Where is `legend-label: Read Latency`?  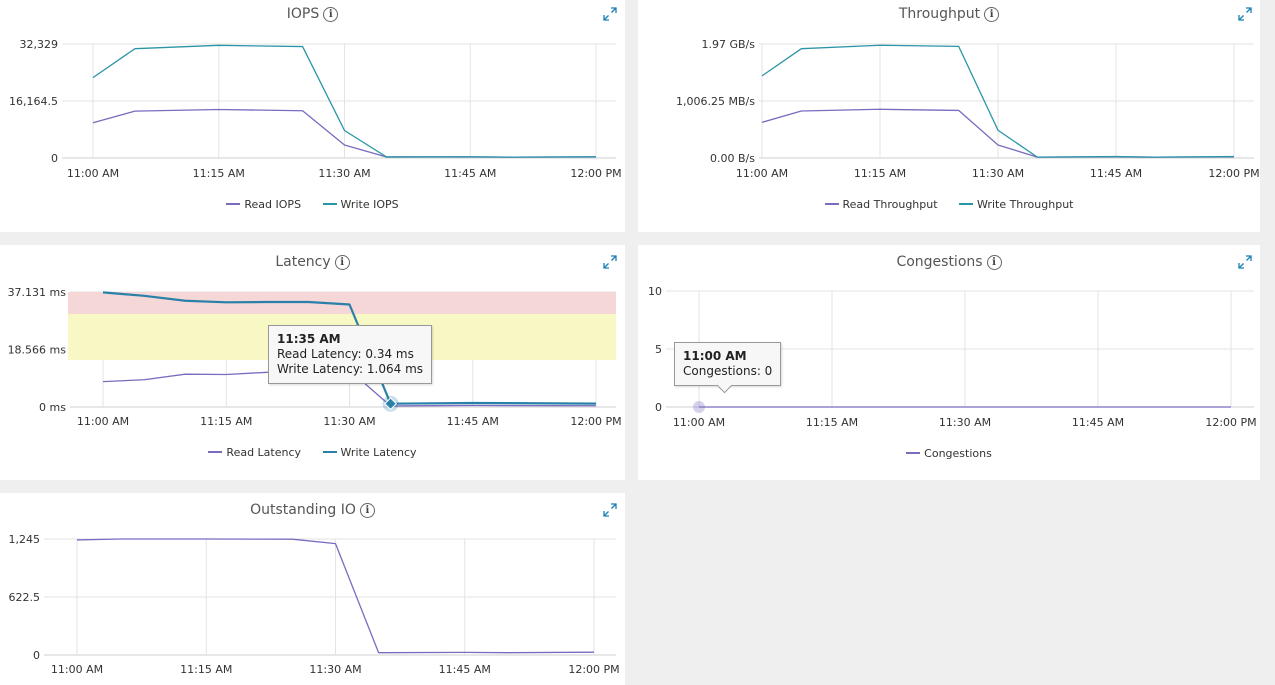
legend-label: Read Latency is located at coordinates (264, 452).